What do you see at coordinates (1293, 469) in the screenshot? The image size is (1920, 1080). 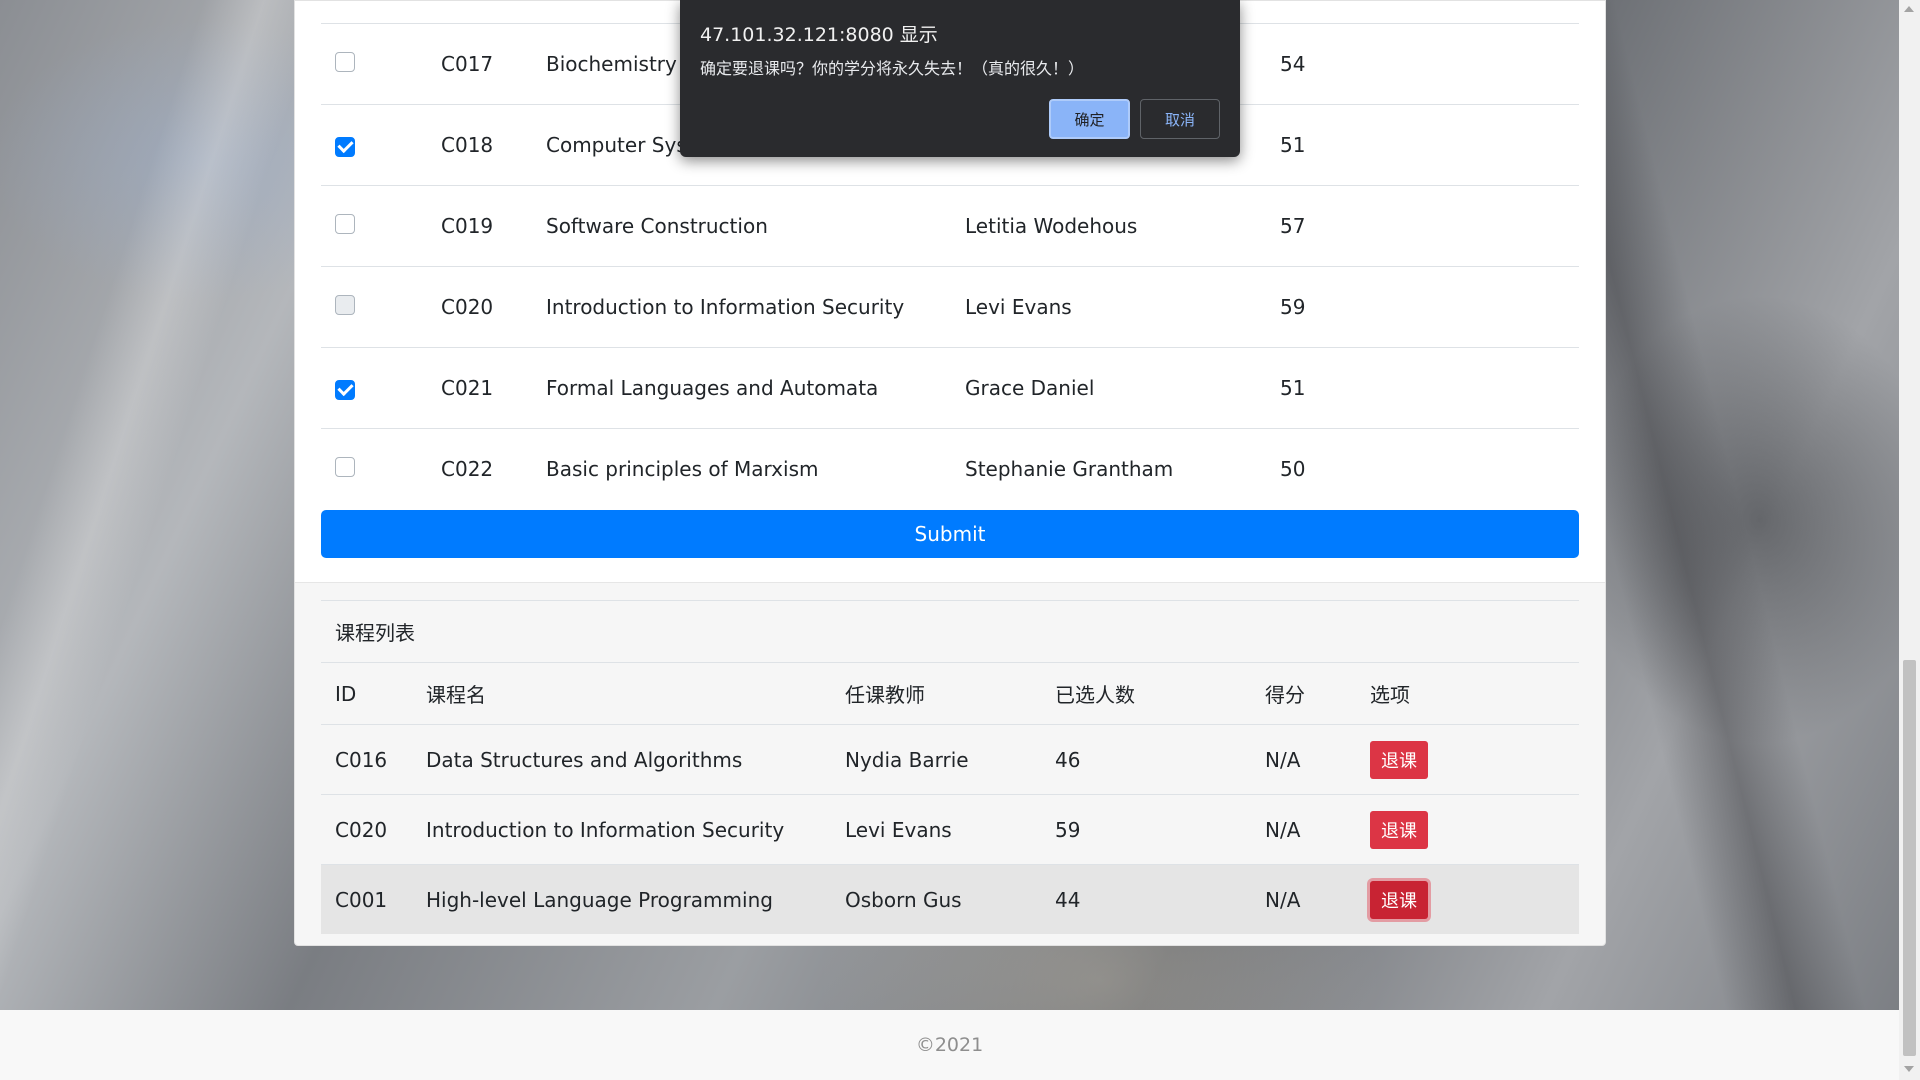 I see `course-count: 50` at bounding box center [1293, 469].